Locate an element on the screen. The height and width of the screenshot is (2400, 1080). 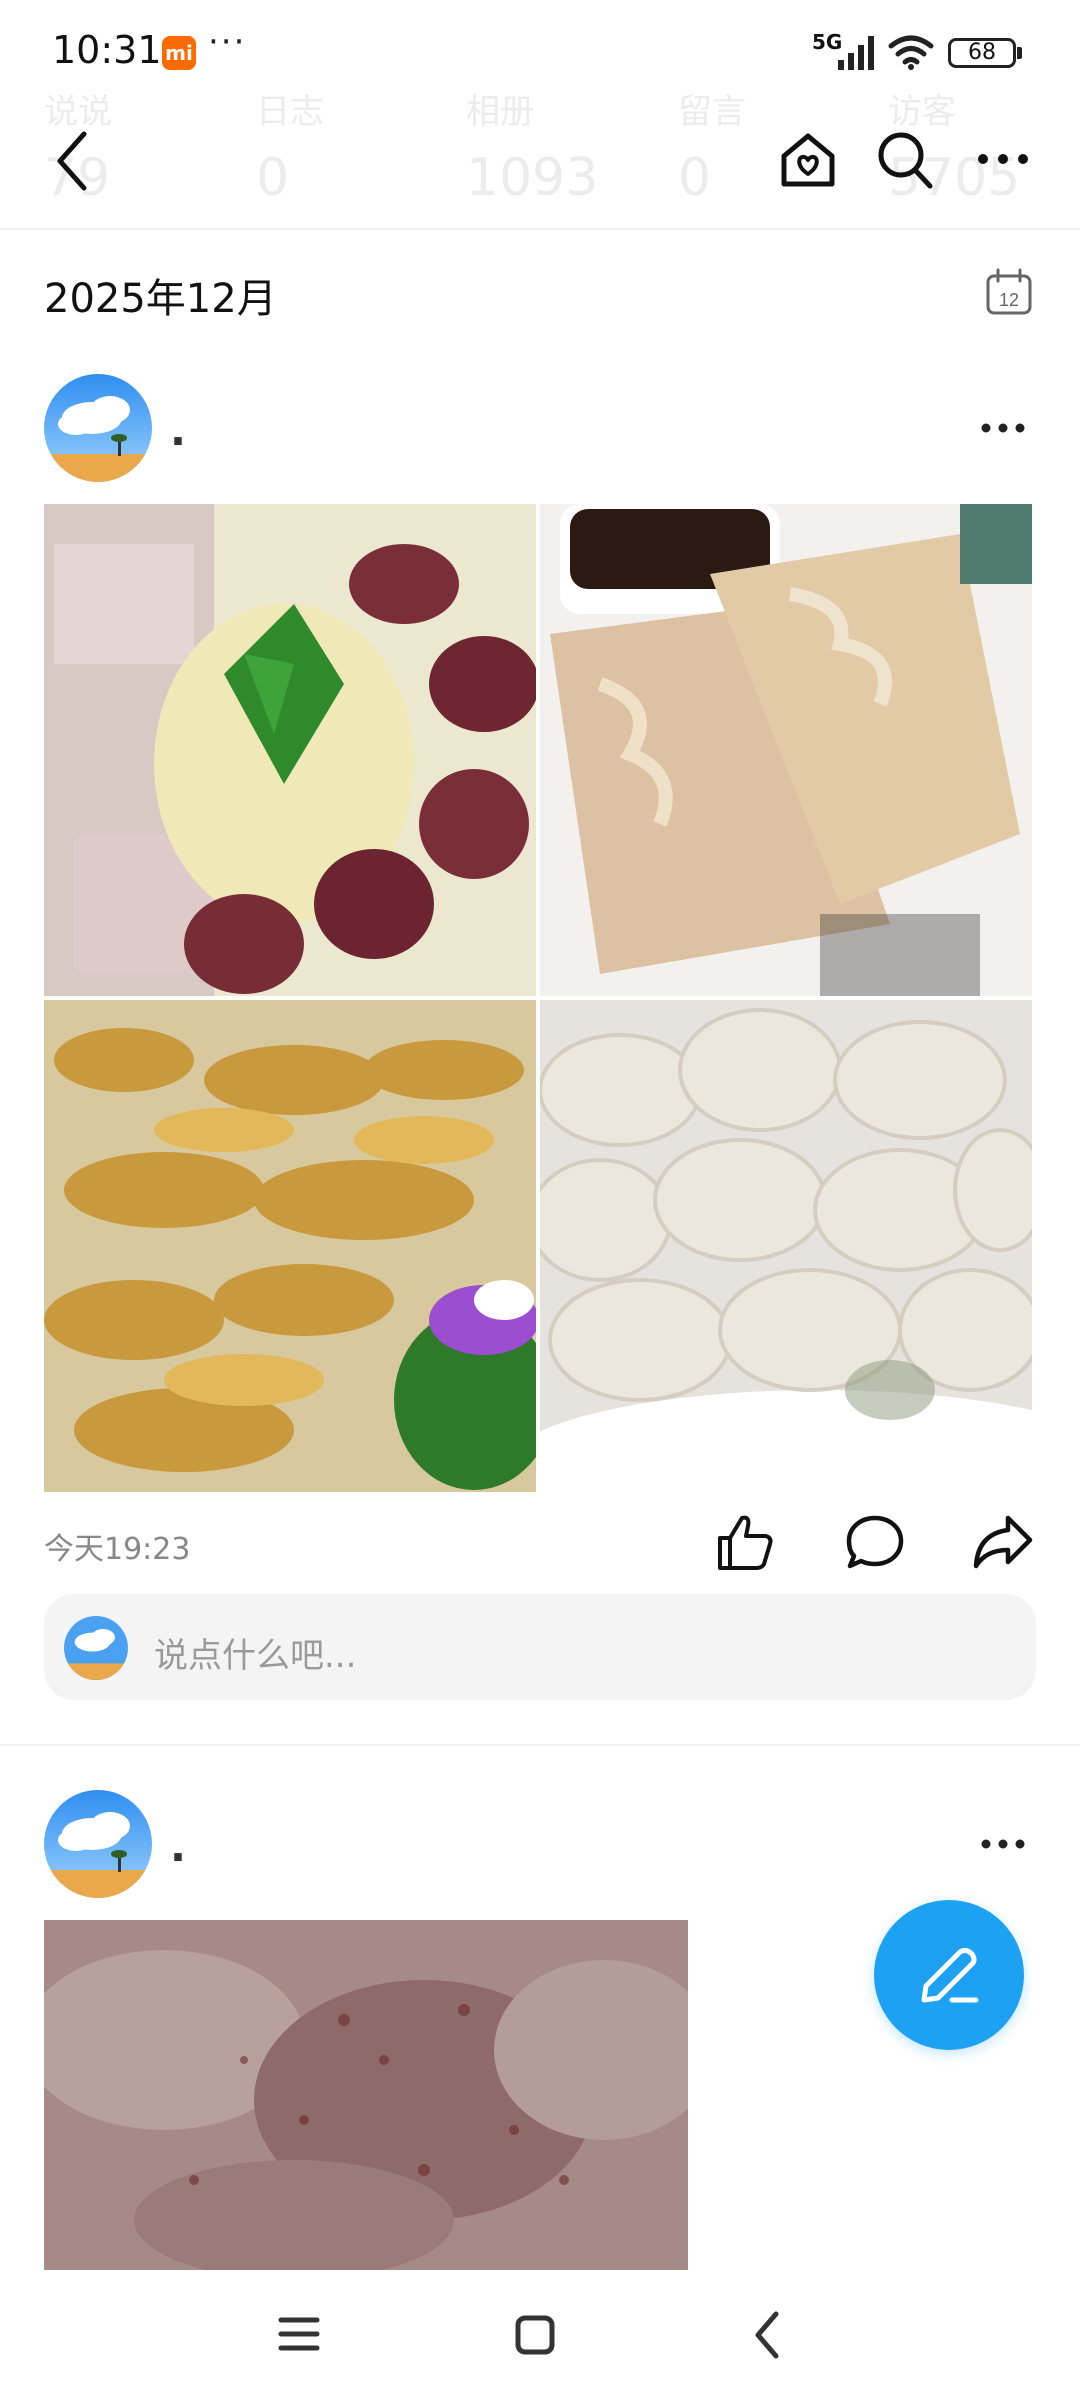
stat-label-messages: 留言 is located at coordinates (712, 112).